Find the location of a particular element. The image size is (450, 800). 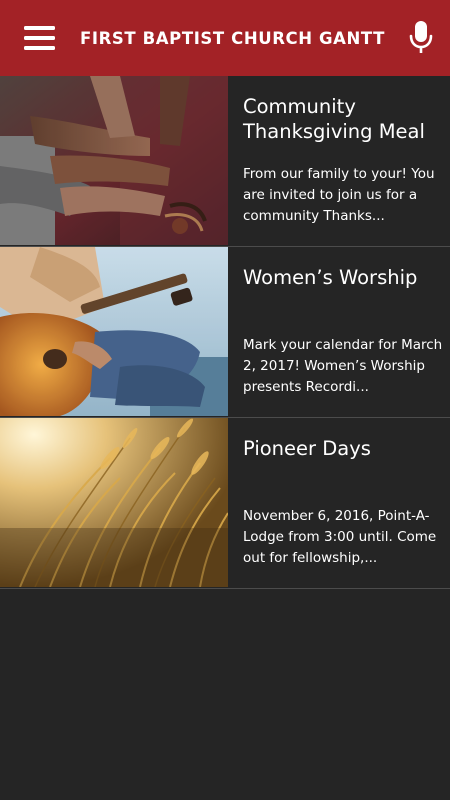

wheat-field-photo is located at coordinates (114, 502).